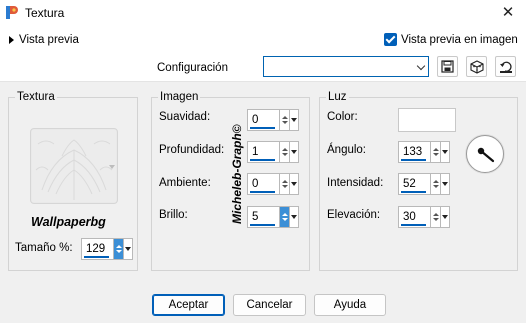 The image size is (526, 323). Describe the element at coordinates (435, 152) in the screenshot. I see `angle-stepper` at that location.